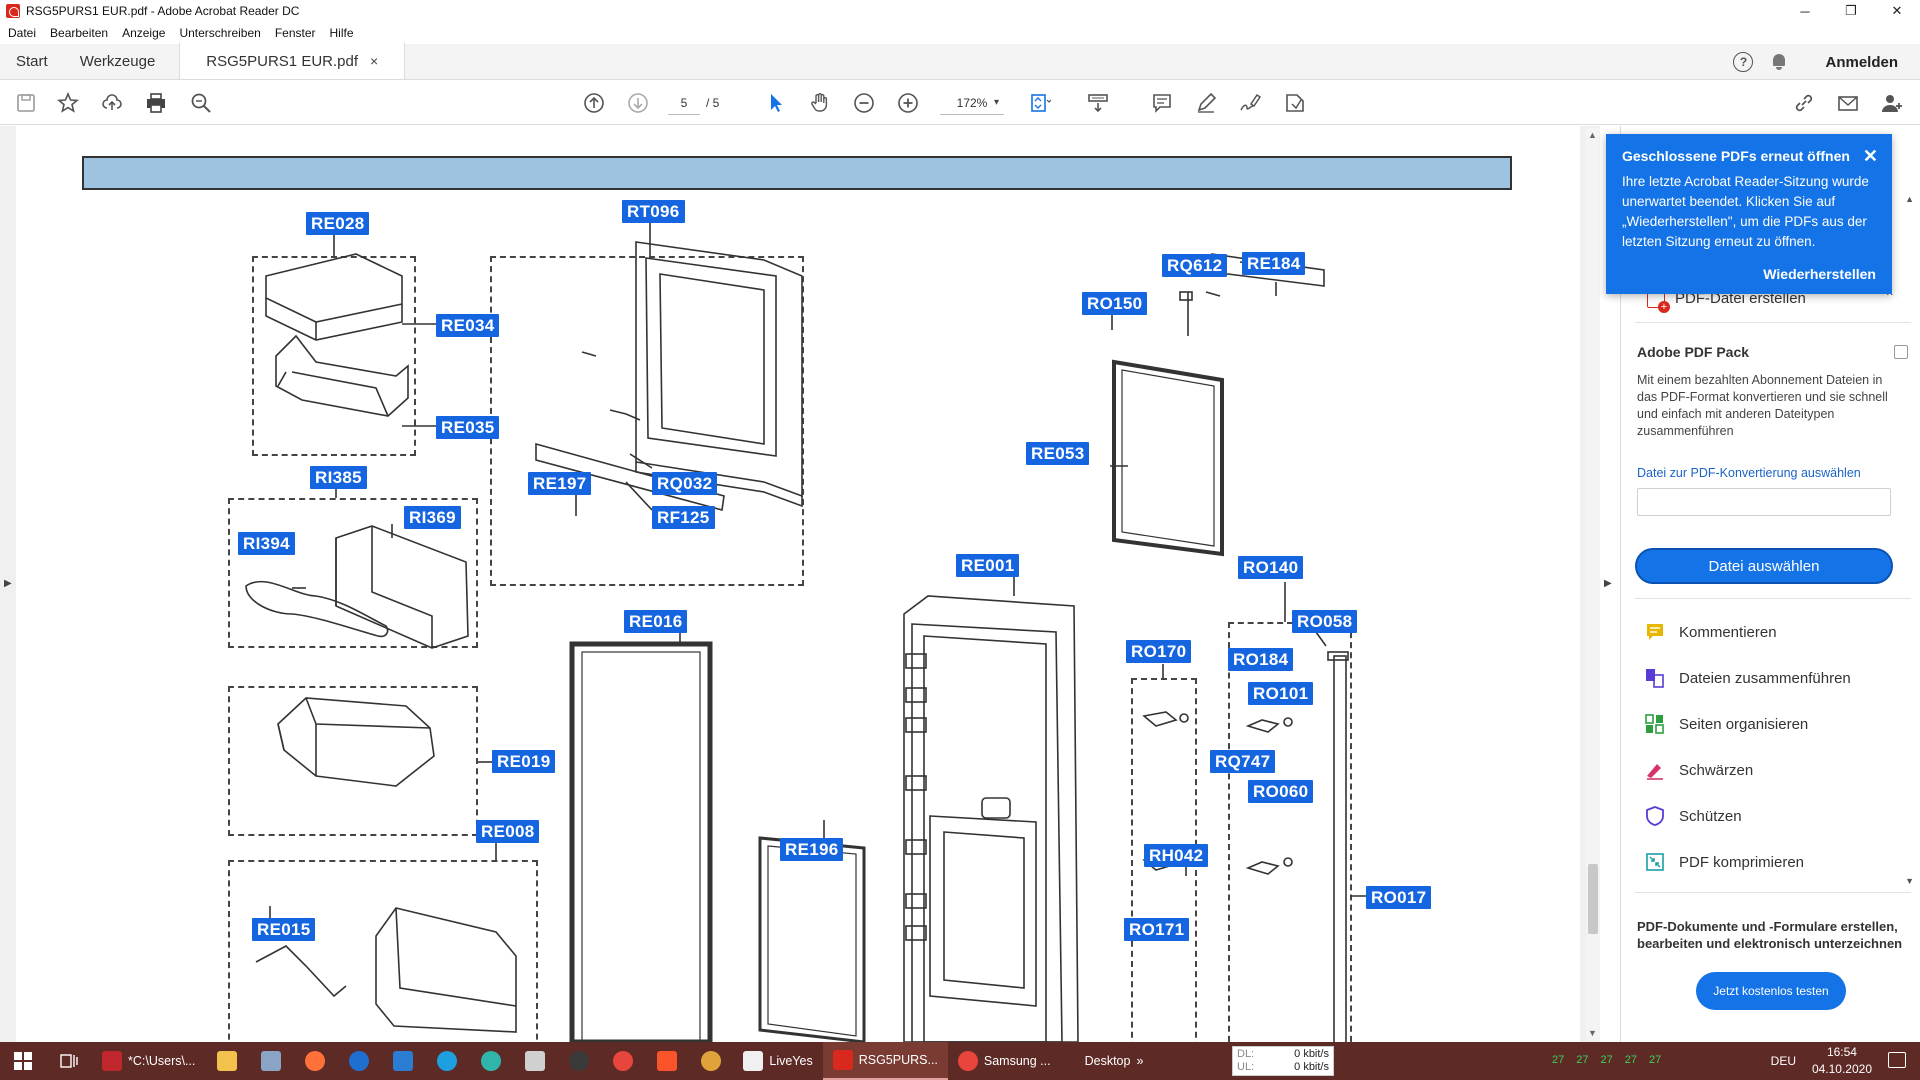 Image resolution: width=1920 pixels, height=1080 pixels. What do you see at coordinates (685, 483) in the screenshot?
I see `part-label-rq032: RQ032` at bounding box center [685, 483].